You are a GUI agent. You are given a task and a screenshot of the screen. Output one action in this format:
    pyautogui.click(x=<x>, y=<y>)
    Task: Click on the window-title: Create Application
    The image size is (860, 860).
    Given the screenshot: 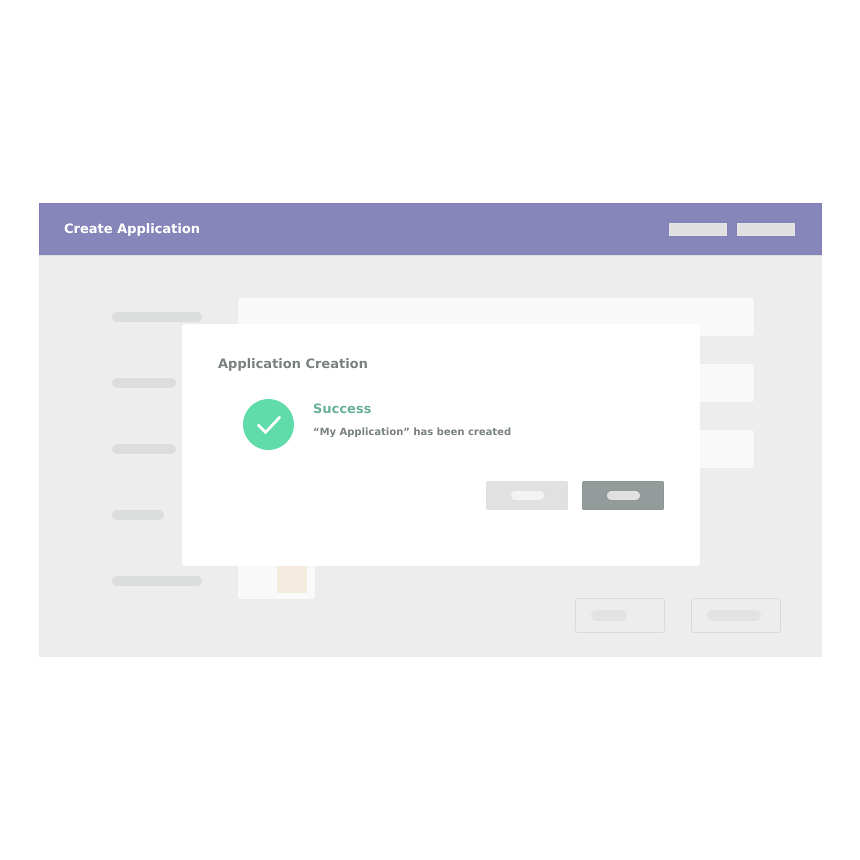 What is the action you would take?
    pyautogui.click(x=132, y=229)
    